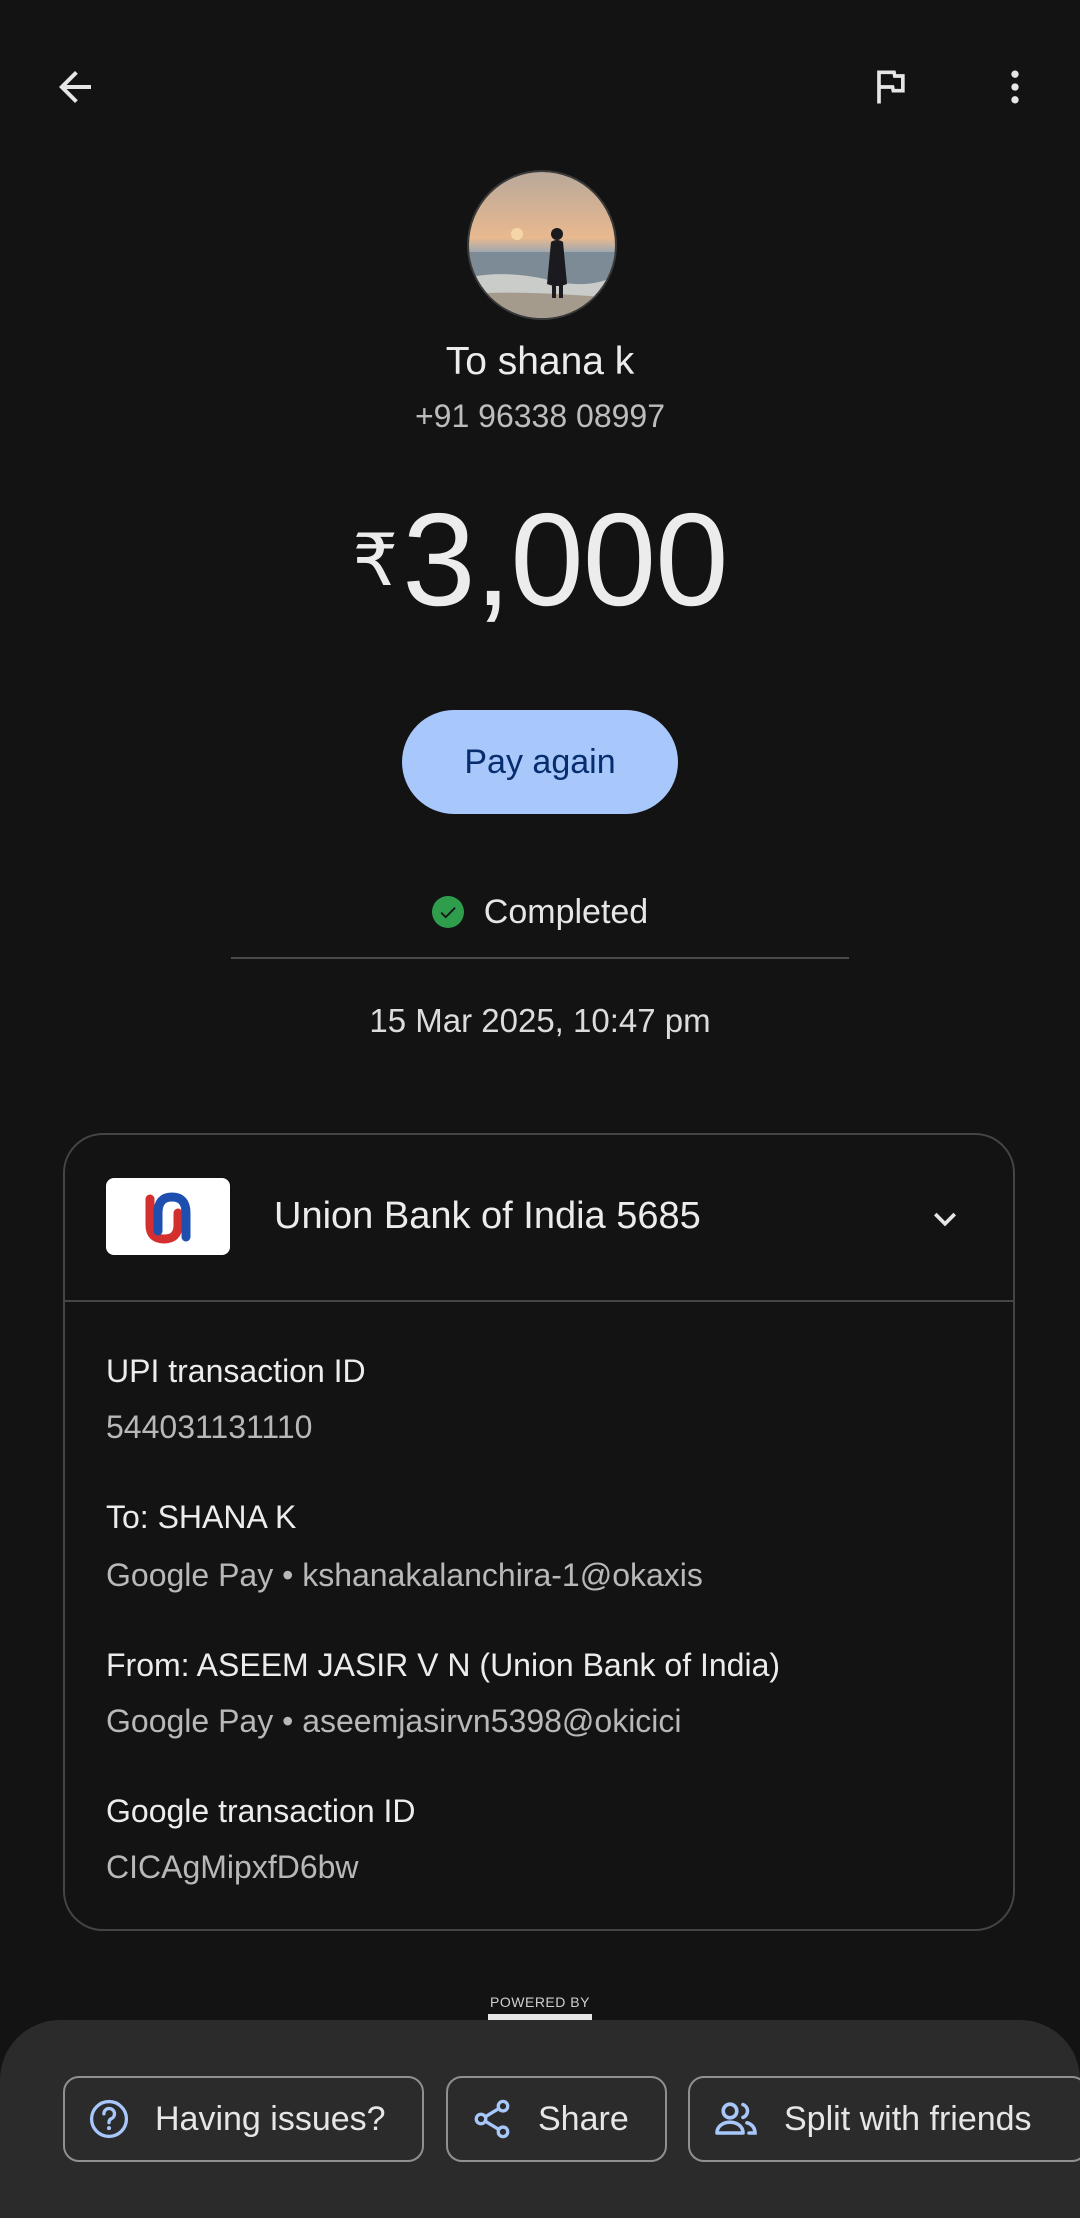 The height and width of the screenshot is (2218, 1080). What do you see at coordinates (908, 2118) in the screenshot?
I see `split-with-friends-label: Split with friends` at bounding box center [908, 2118].